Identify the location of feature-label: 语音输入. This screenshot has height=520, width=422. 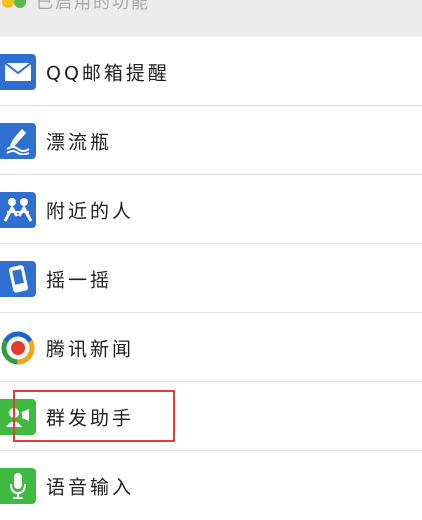
(90, 487).